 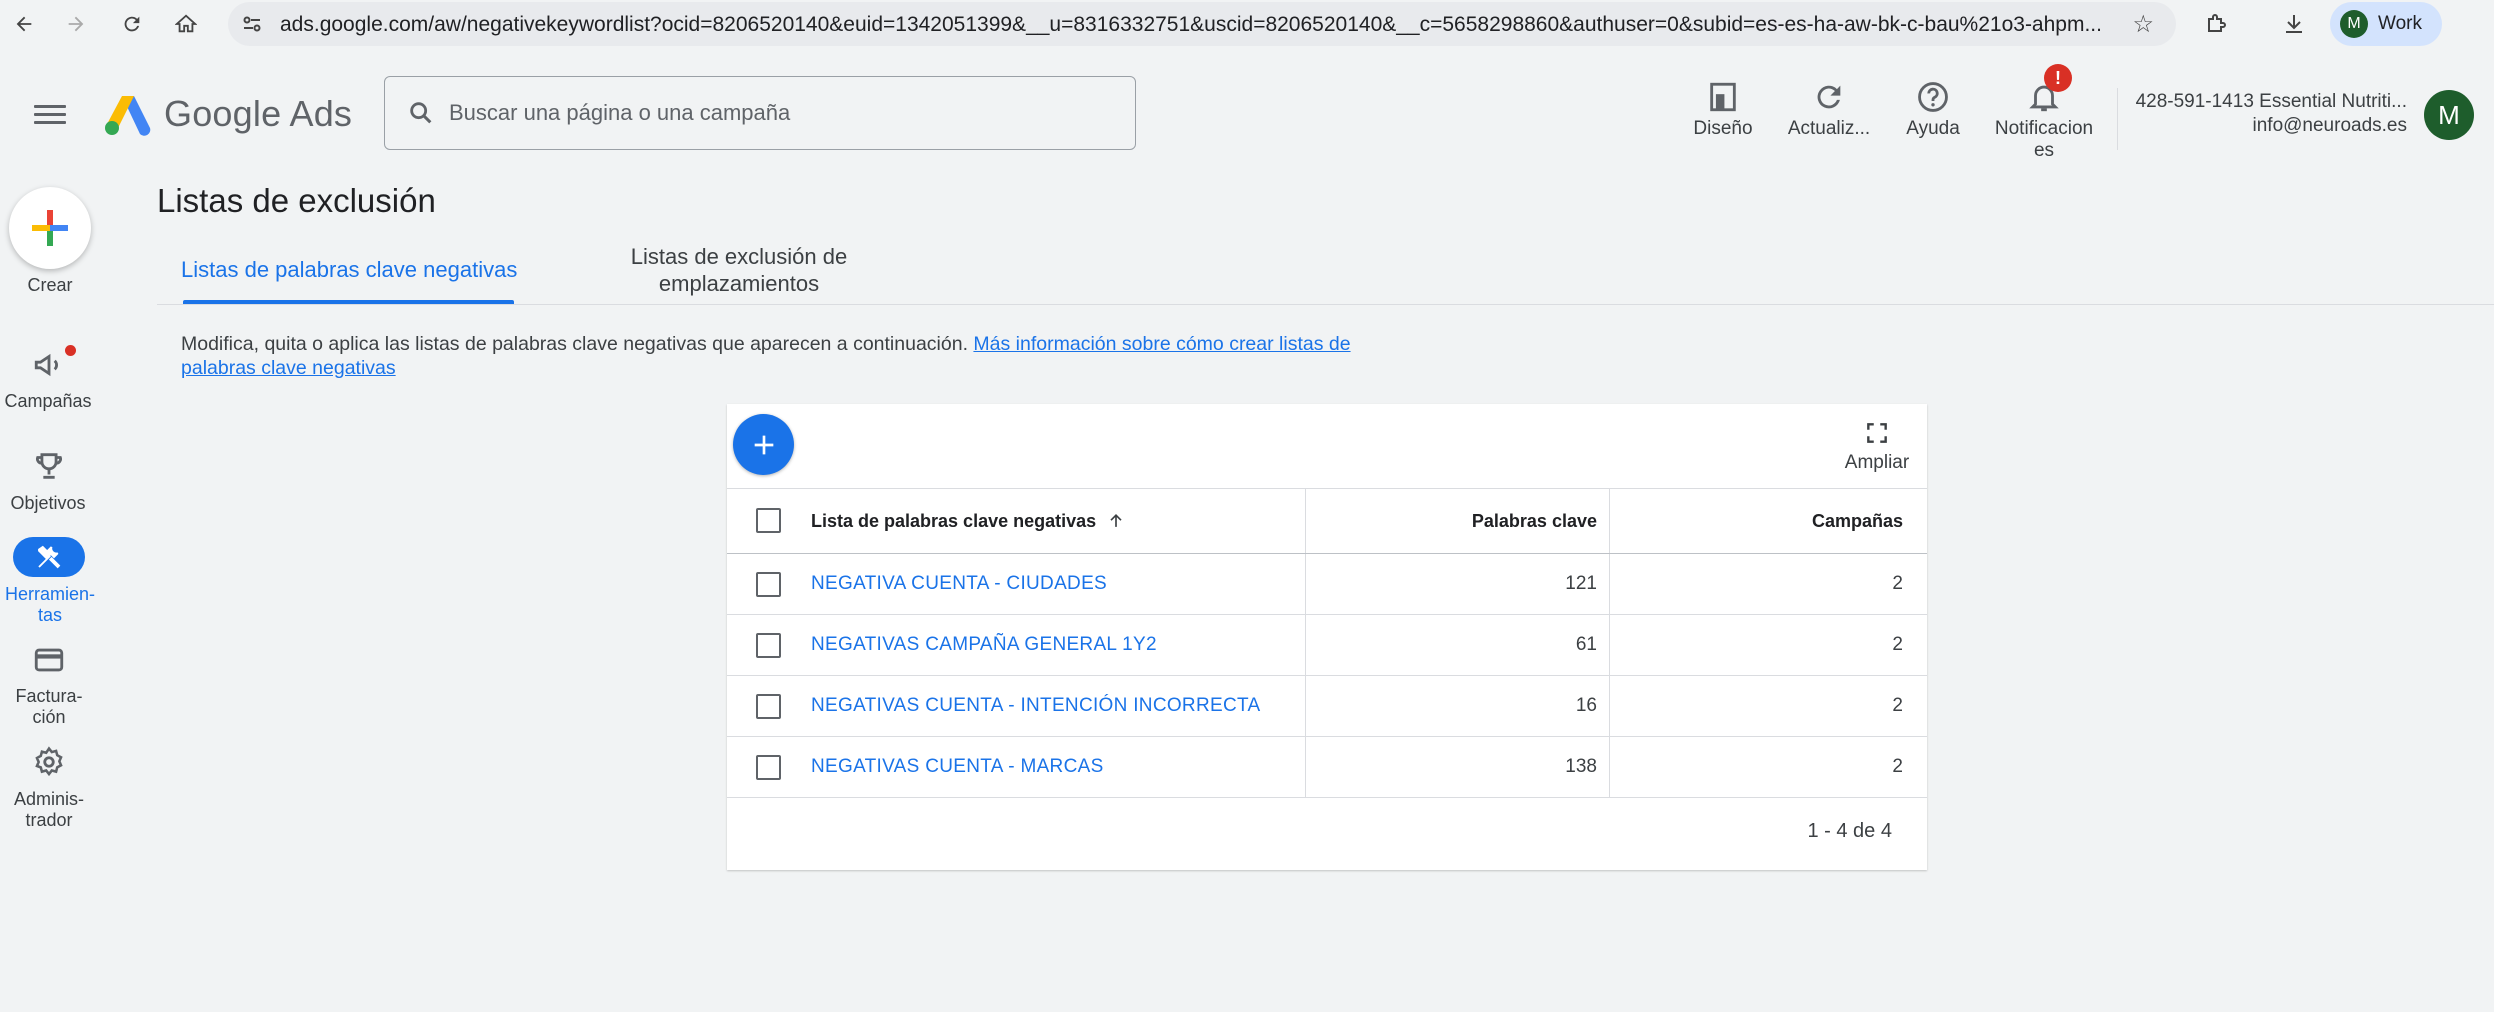 I want to click on table-row: NEGATIVAS CAMPAÑA GENERAL 1Y2 61 2, so click(x=1327, y=645).